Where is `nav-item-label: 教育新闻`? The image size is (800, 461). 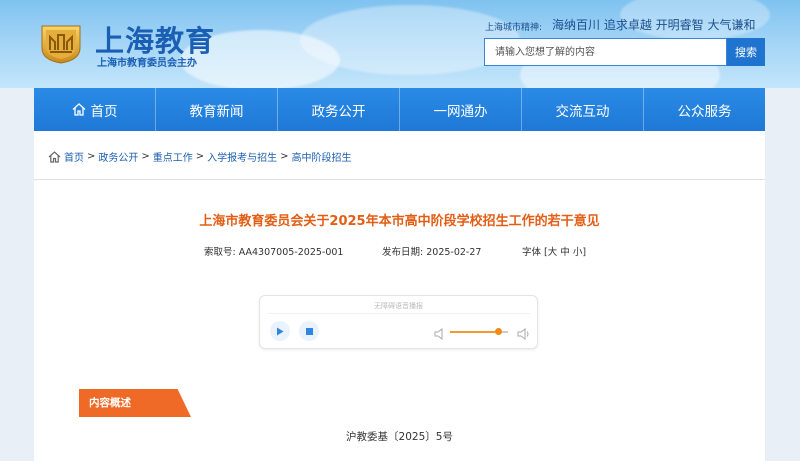 nav-item-label: 教育新闻 is located at coordinates (216, 111).